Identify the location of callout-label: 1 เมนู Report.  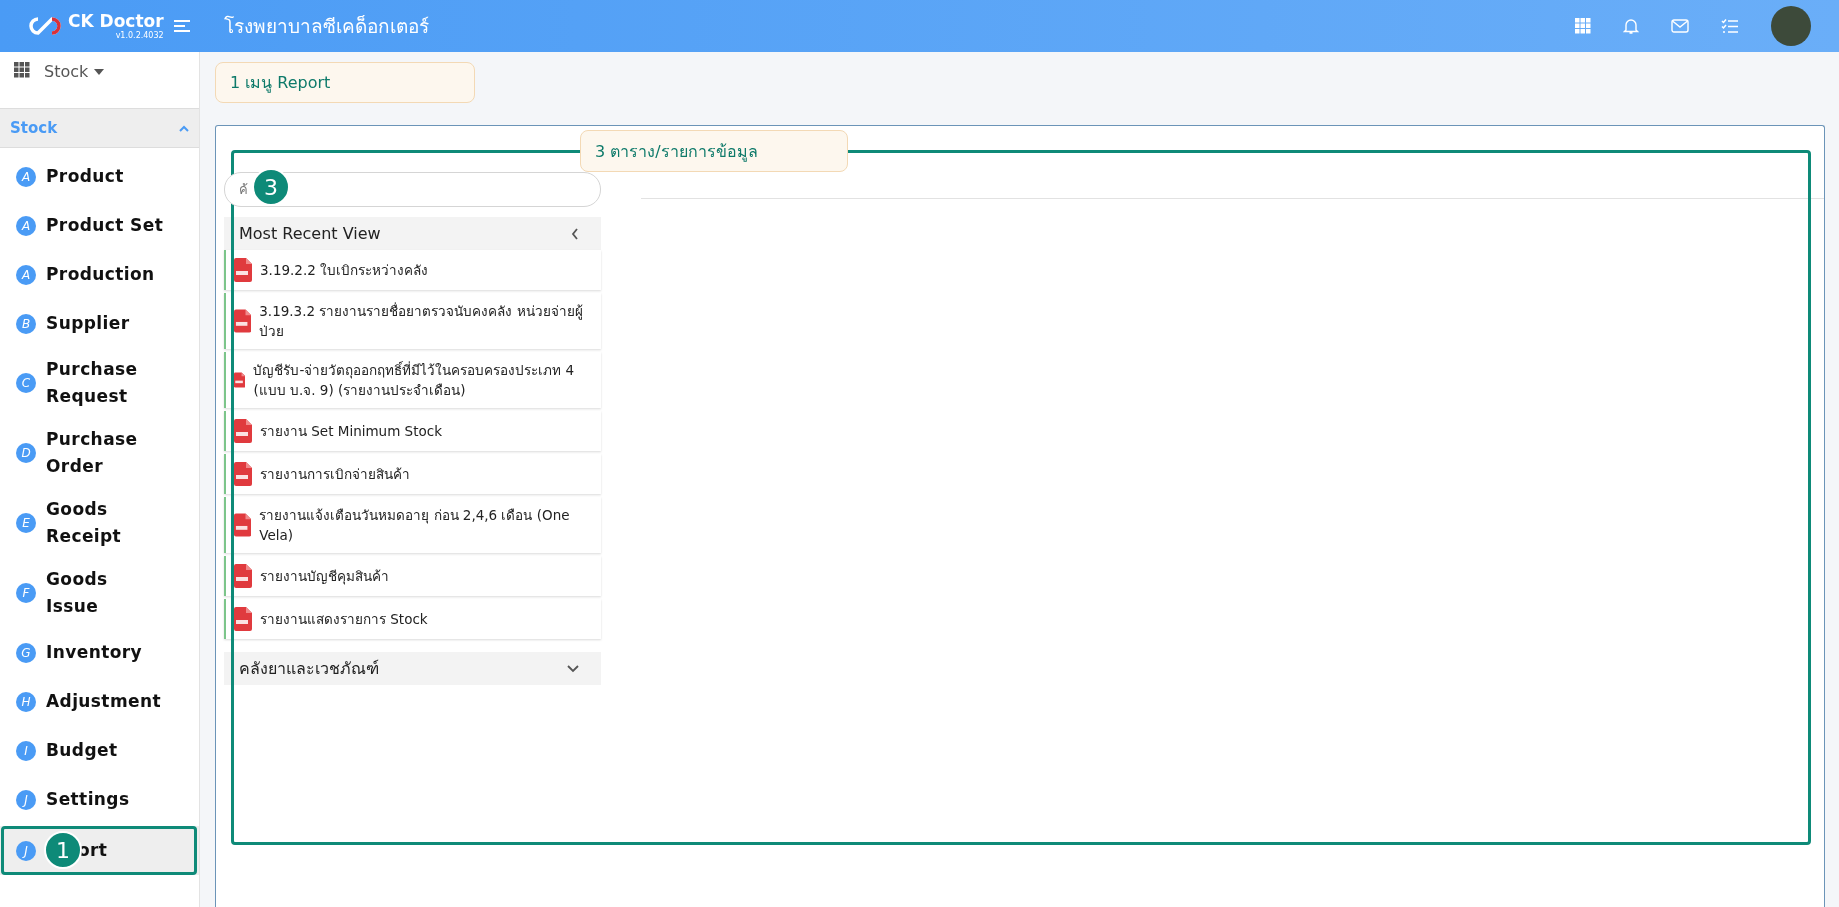
(345, 82).